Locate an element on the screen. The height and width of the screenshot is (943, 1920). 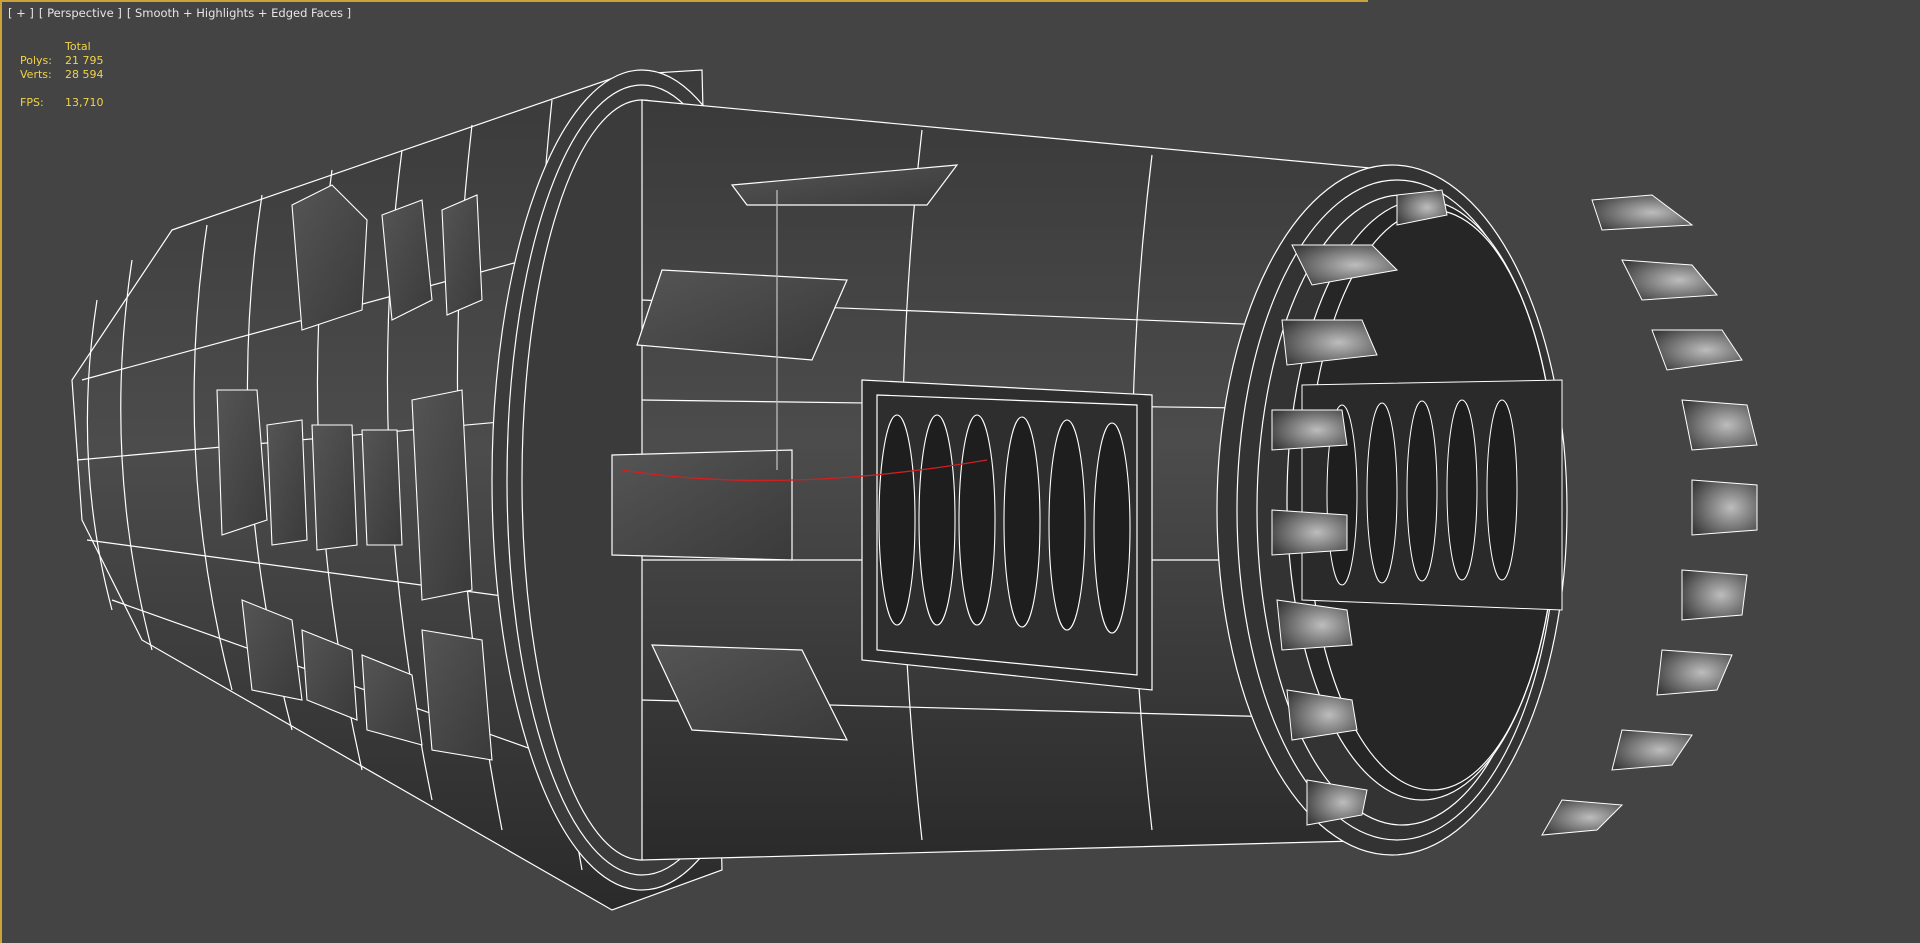
viewport-menu-button: [ + ] is located at coordinates (21, 13).